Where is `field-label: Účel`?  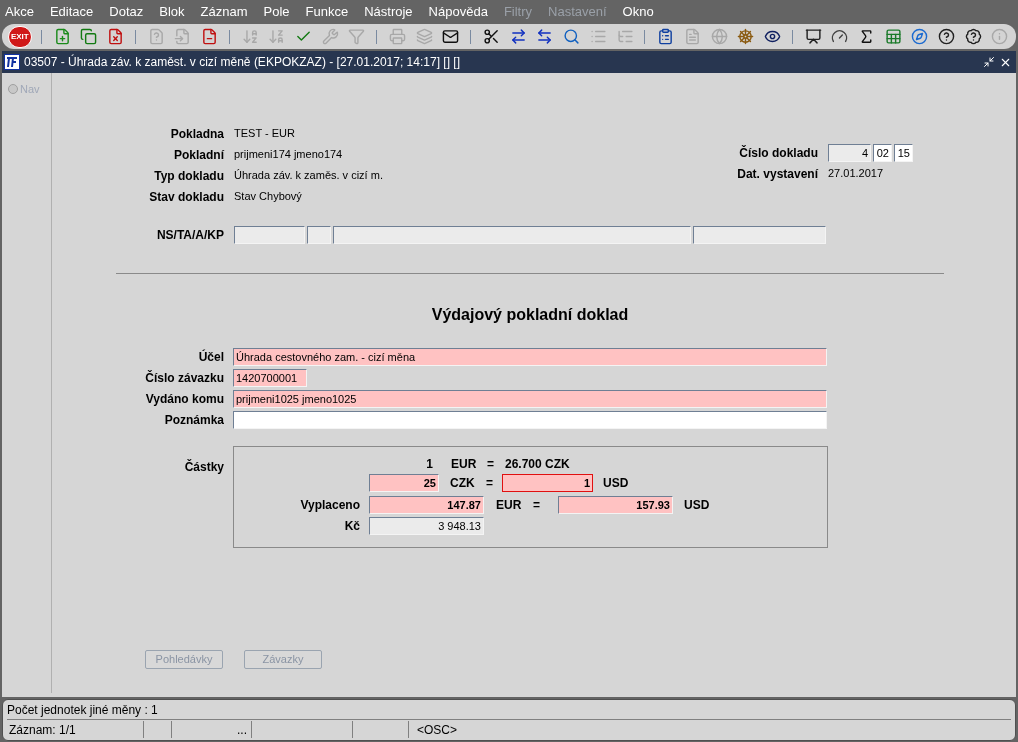 field-label: Účel is located at coordinates (210, 357).